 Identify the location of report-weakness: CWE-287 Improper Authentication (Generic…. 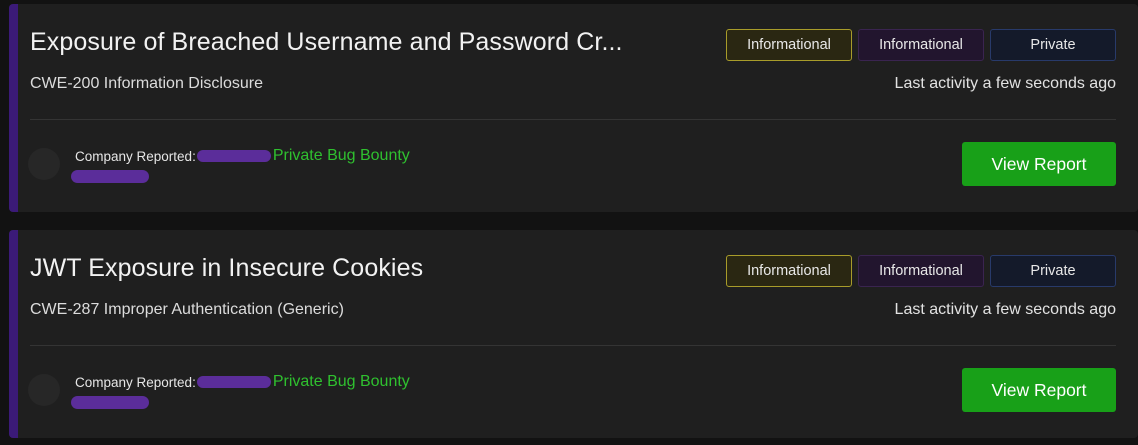
(187, 309).